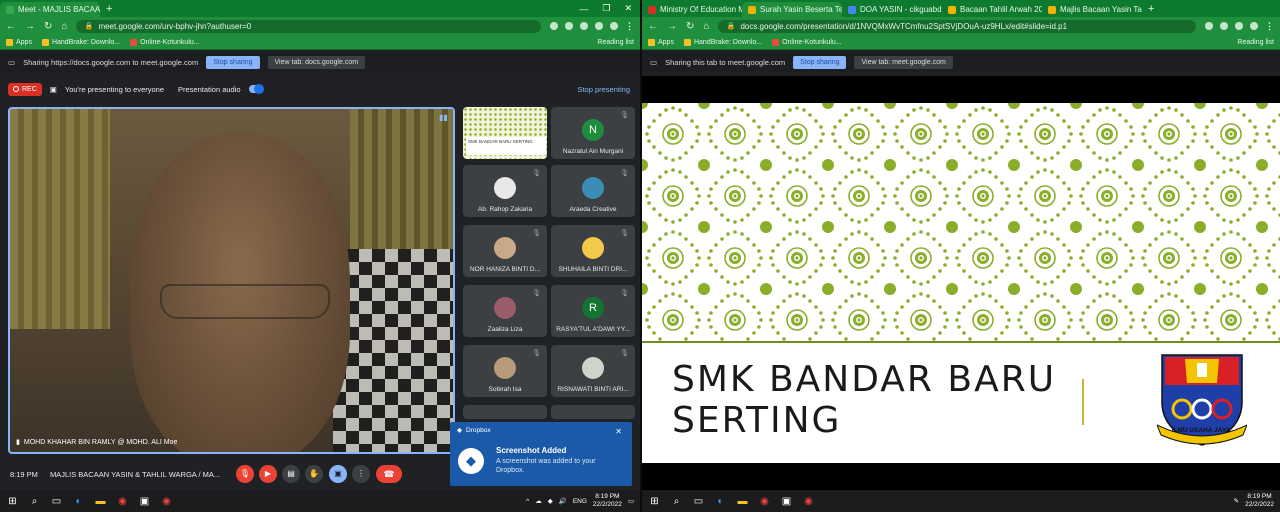 The height and width of the screenshot is (512, 1280). What do you see at coordinates (505, 191) in the screenshot?
I see `participant-tile: 🎙 Ab. Rahop Zakaria` at bounding box center [505, 191].